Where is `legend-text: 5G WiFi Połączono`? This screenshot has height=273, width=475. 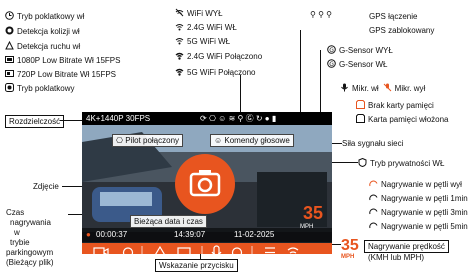 legend-text: 5G WiFi Połączono is located at coordinates (221, 72).